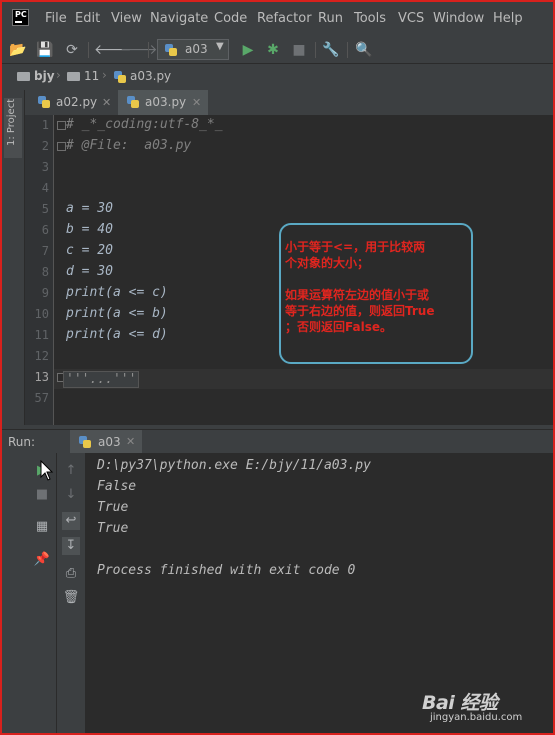 The height and width of the screenshot is (735, 555). Describe the element at coordinates (41, 314) in the screenshot. I see `line-number: 10` at that location.